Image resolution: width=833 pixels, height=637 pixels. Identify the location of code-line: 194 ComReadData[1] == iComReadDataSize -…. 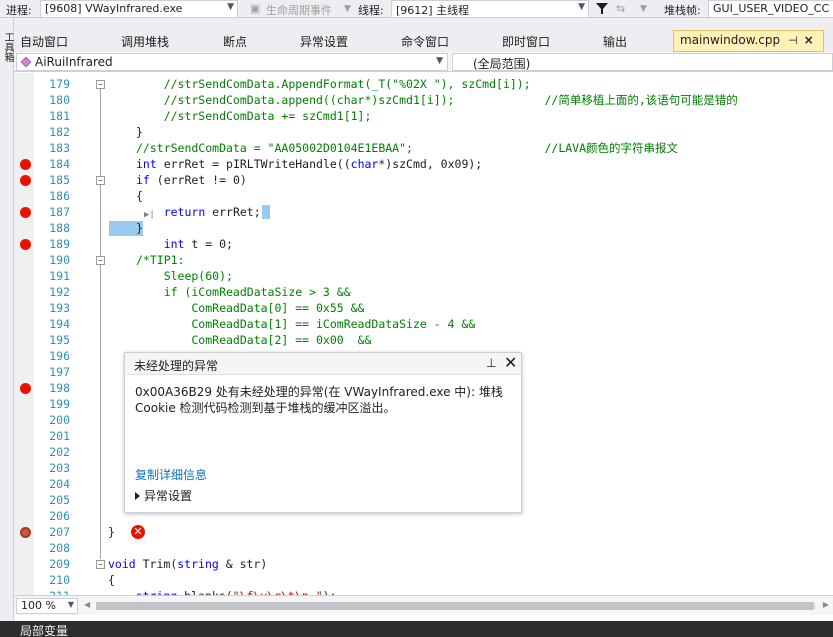
(423, 324).